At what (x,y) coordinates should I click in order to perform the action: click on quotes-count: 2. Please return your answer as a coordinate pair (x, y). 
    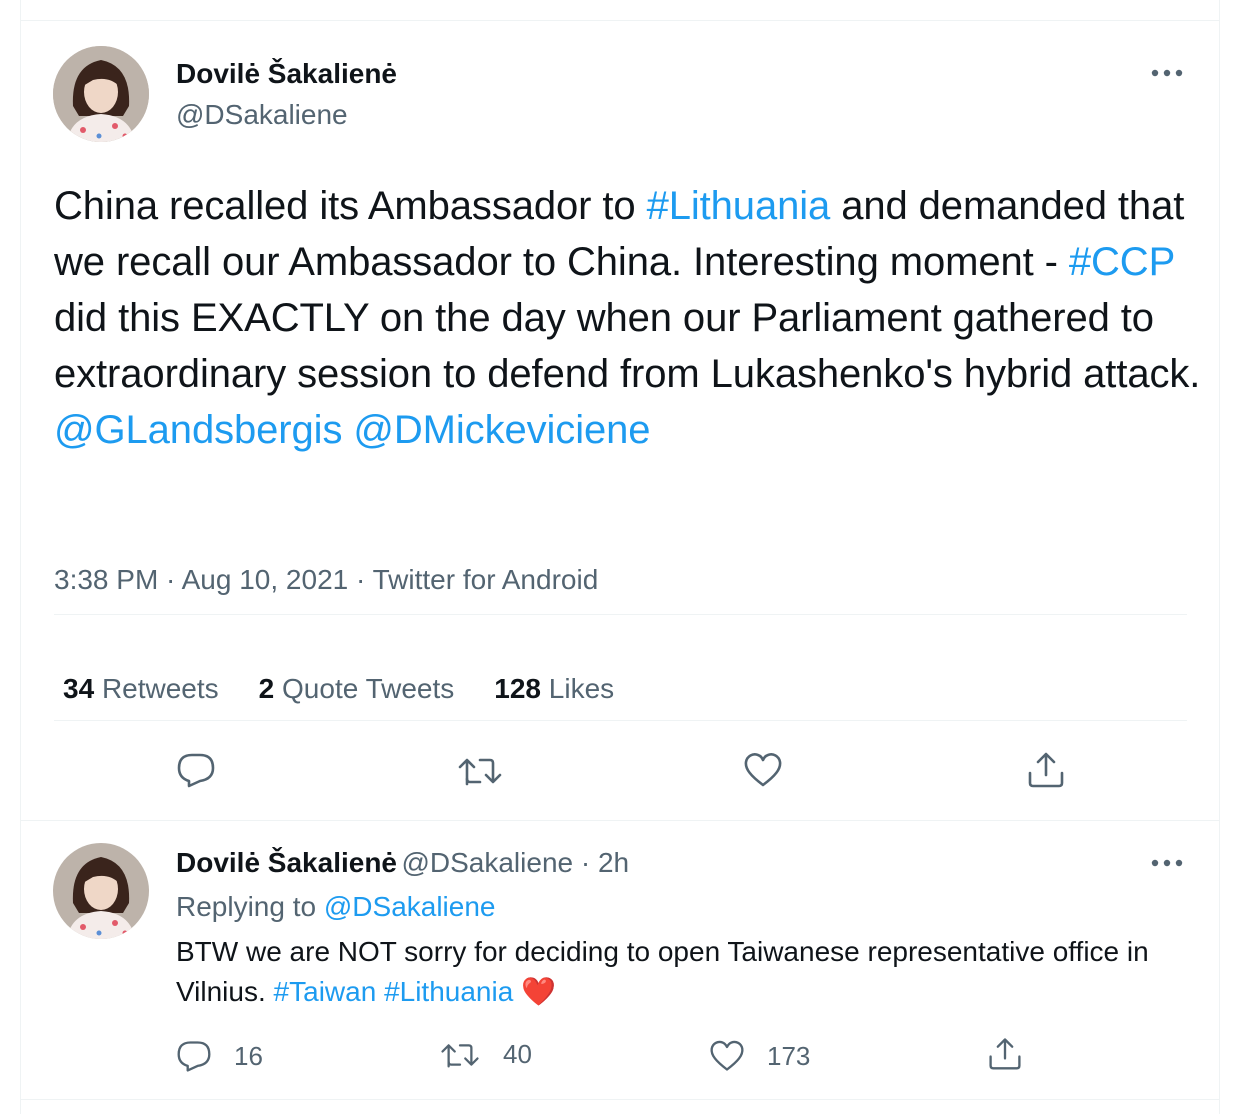
    Looking at the image, I should click on (266, 688).